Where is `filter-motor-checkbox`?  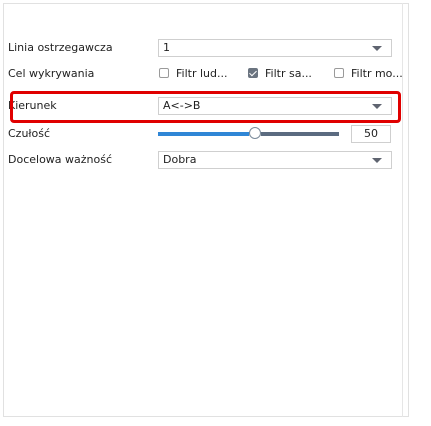 filter-motor-checkbox is located at coordinates (339, 73).